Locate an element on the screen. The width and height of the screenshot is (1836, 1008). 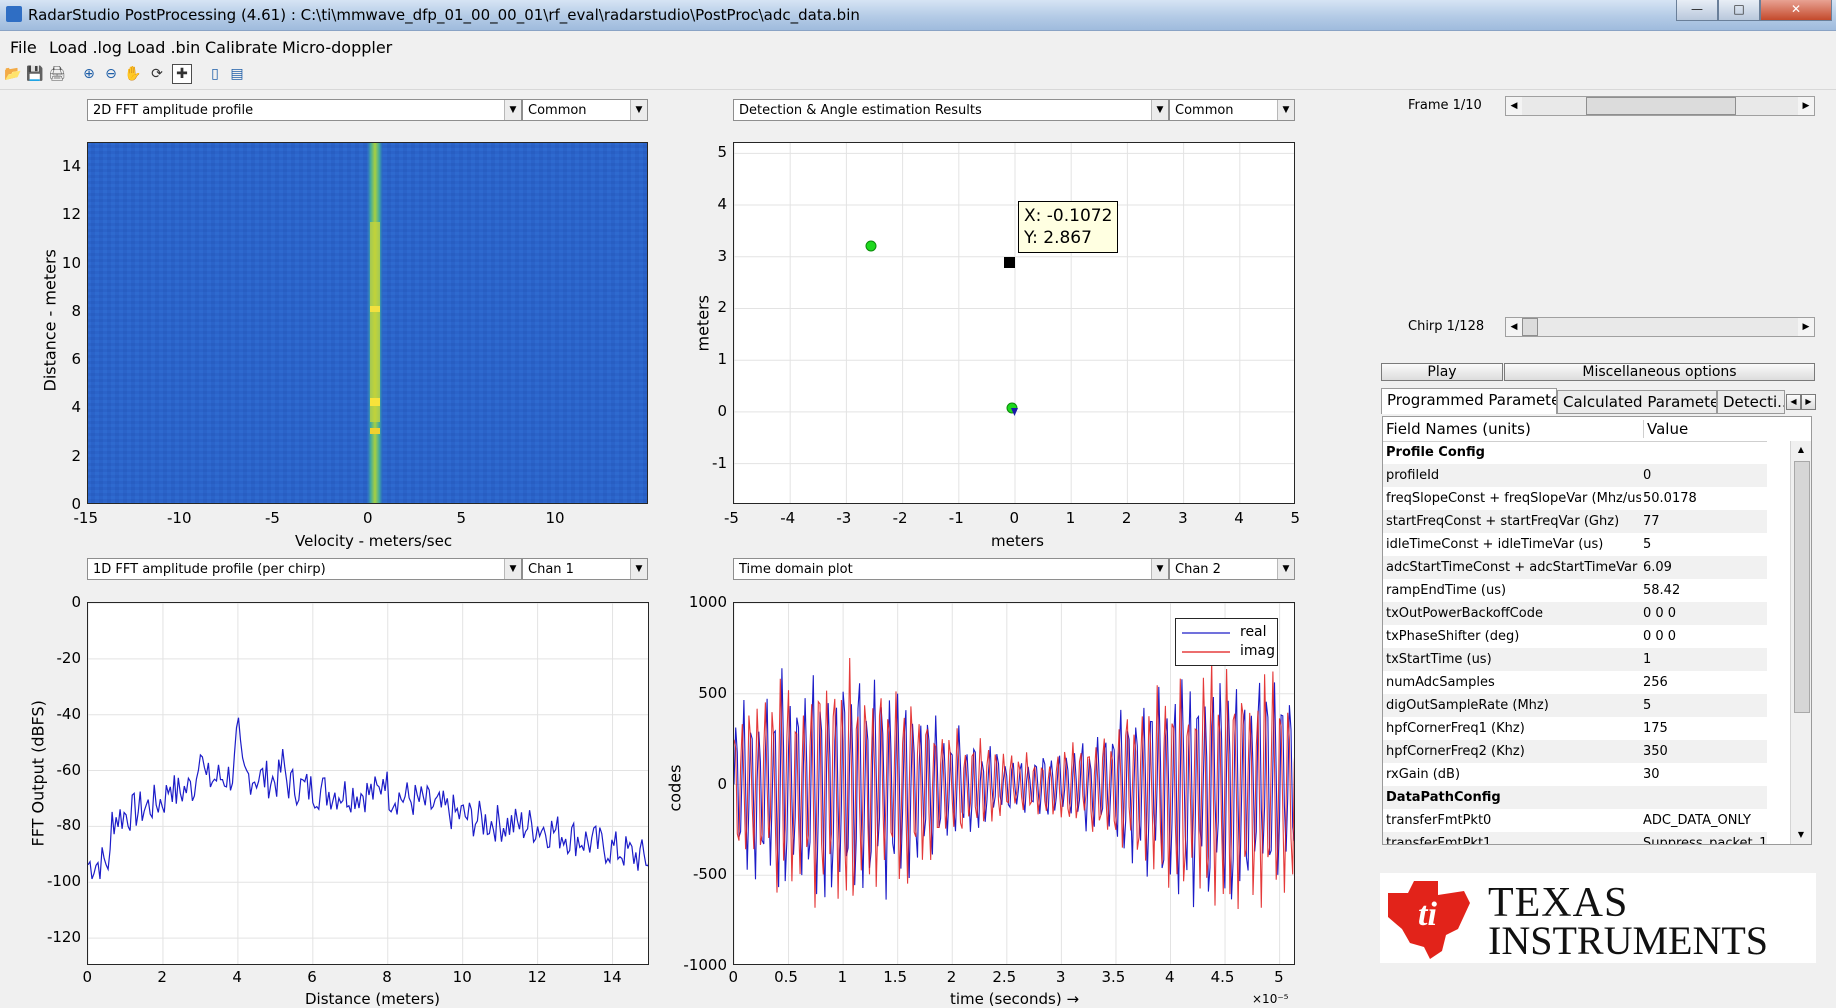
detected-object-marker is located at coordinates (871, 246).